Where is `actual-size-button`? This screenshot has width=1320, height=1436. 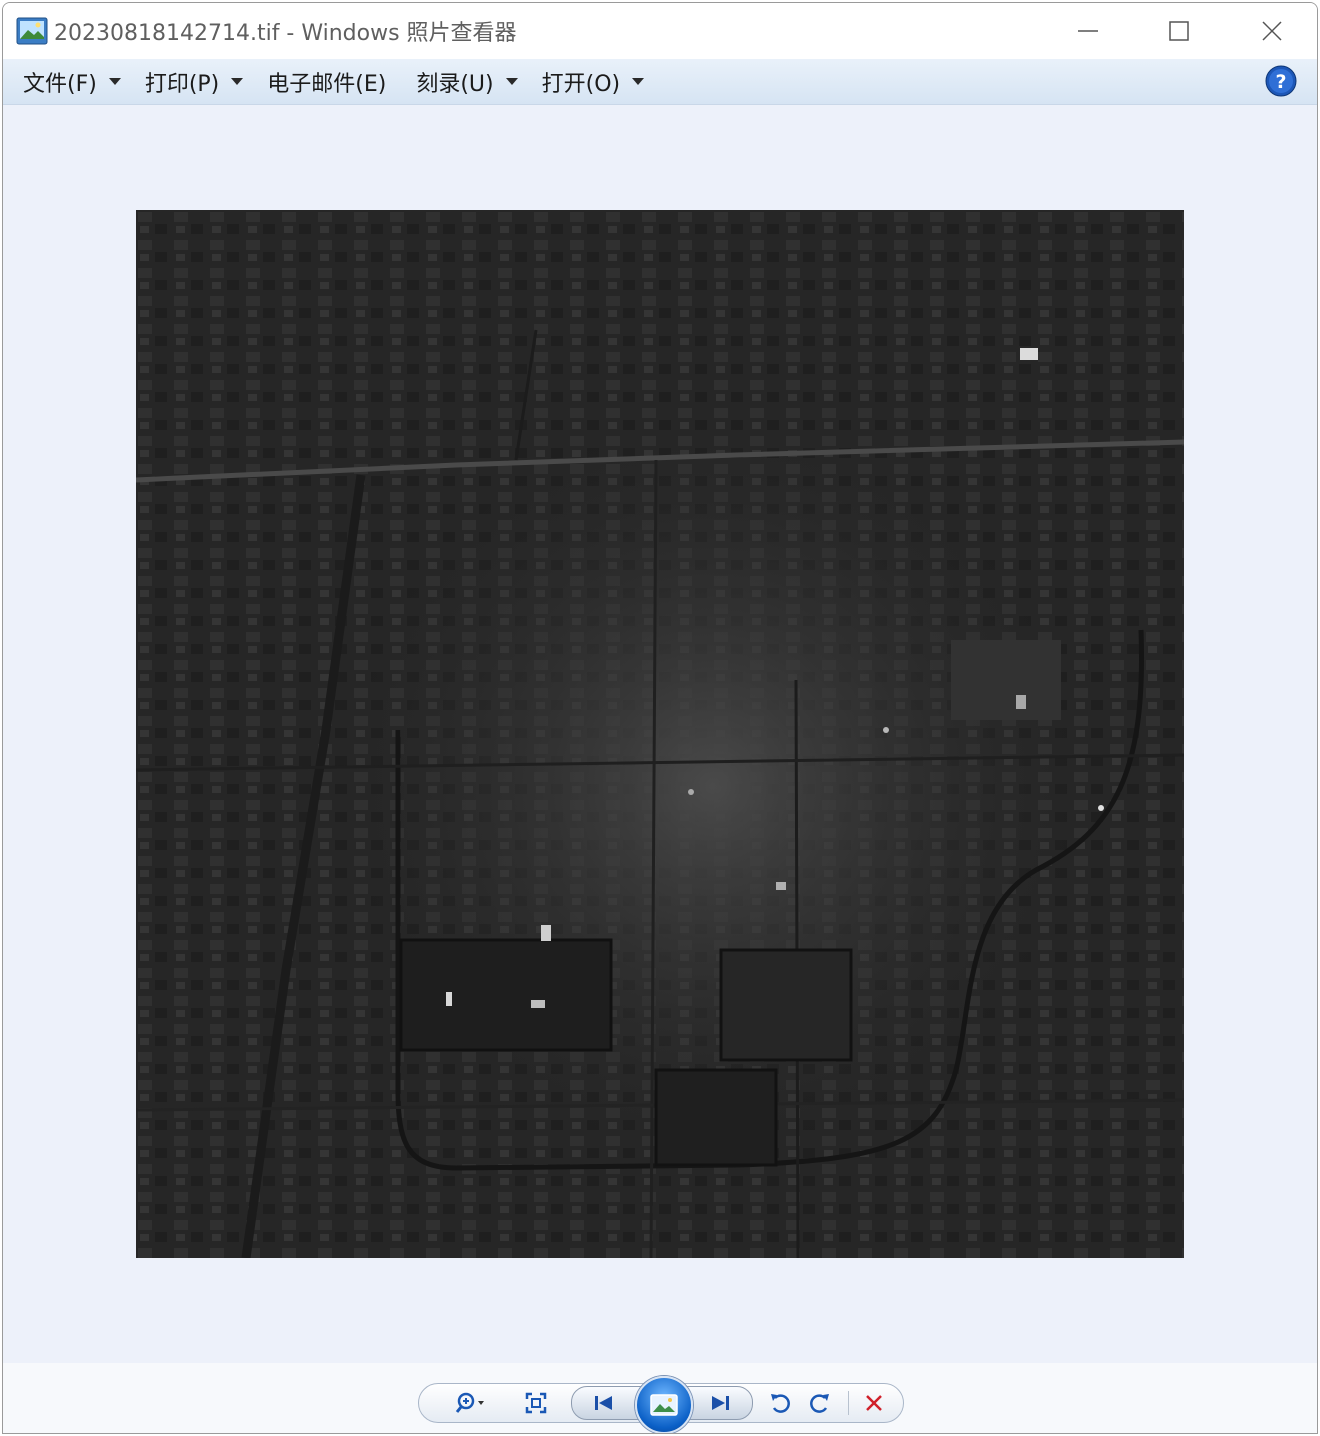 actual-size-button is located at coordinates (536, 1403).